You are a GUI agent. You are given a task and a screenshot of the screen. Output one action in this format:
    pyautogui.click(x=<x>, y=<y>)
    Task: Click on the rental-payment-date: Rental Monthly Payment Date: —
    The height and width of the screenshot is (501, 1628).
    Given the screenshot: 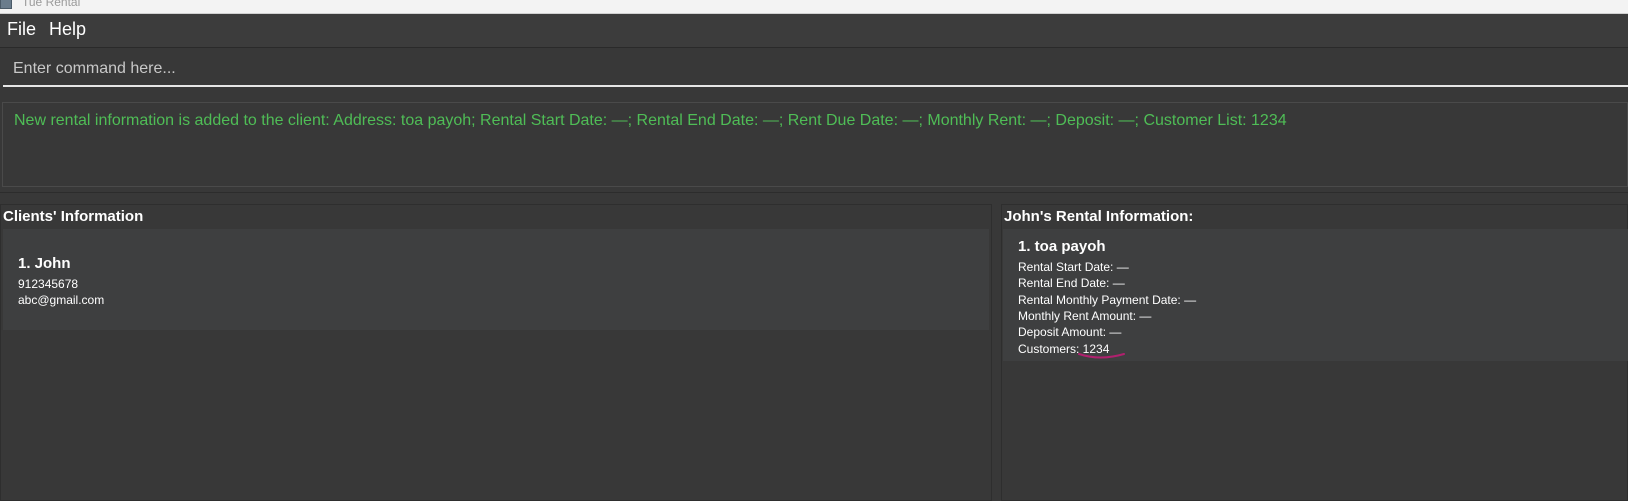 What is the action you would take?
    pyautogui.click(x=1107, y=300)
    